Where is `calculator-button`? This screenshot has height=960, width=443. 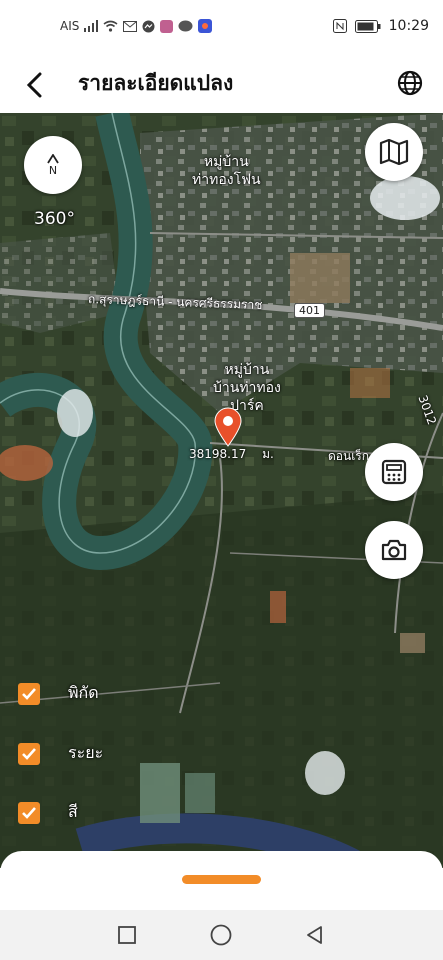
calculator-button is located at coordinates (394, 472).